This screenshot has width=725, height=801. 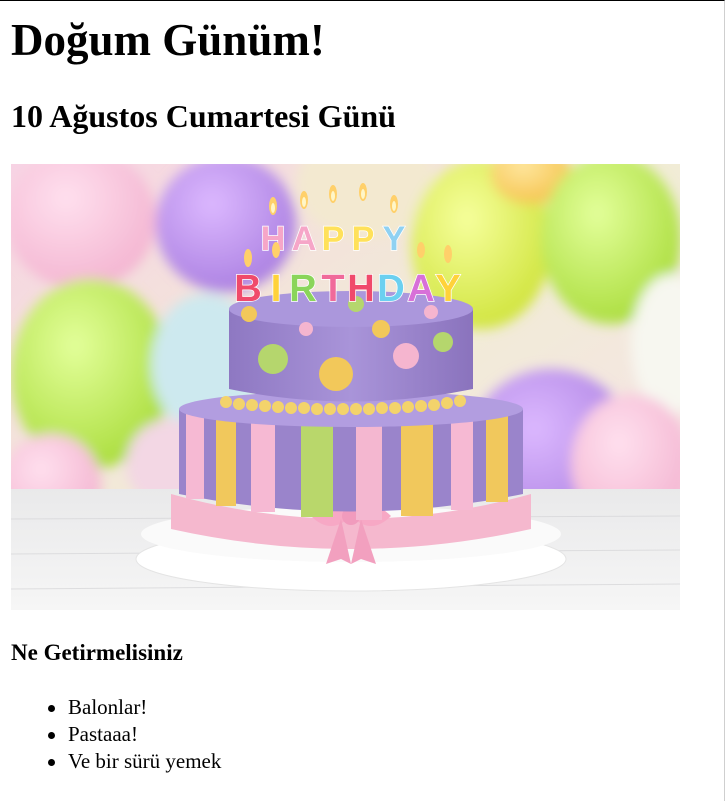 What do you see at coordinates (134, 761) in the screenshot?
I see `list-item: Ve bir sürü yemek` at bounding box center [134, 761].